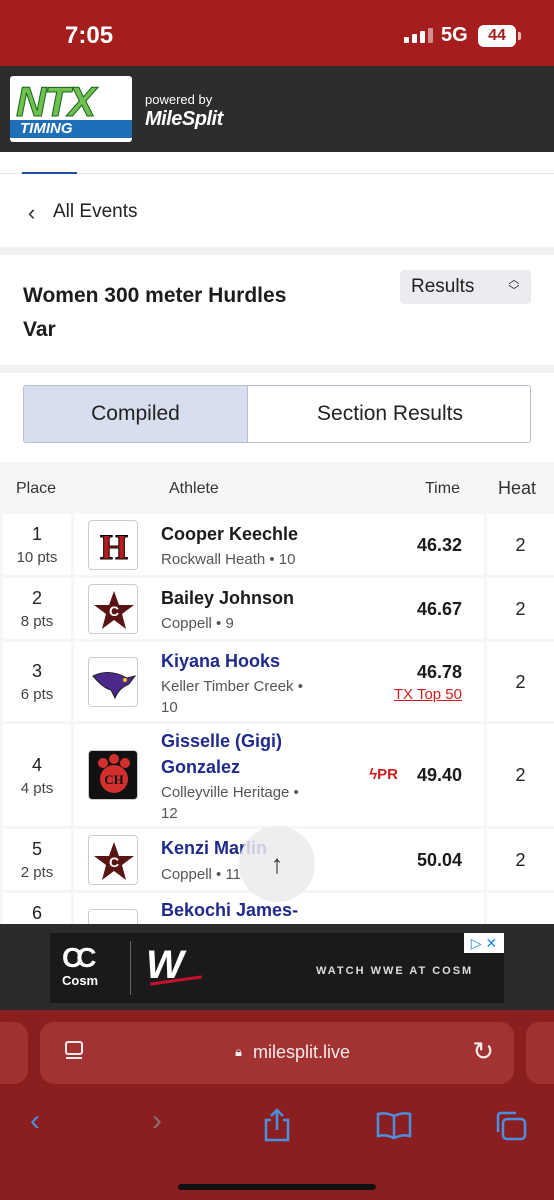  Describe the element at coordinates (277, 211) in the screenshot. I see `back-to-events-link: ‹ All Events` at that location.